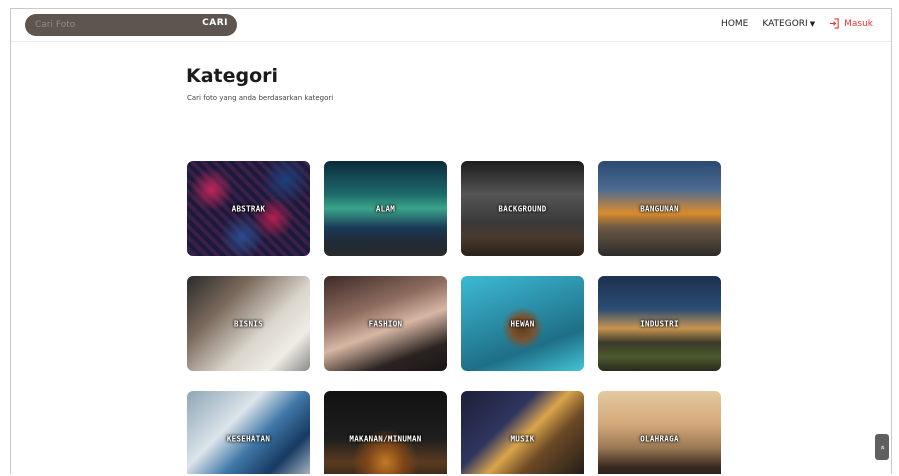 The image size is (899, 476). I want to click on category-label: INDUSTRI, so click(659, 323).